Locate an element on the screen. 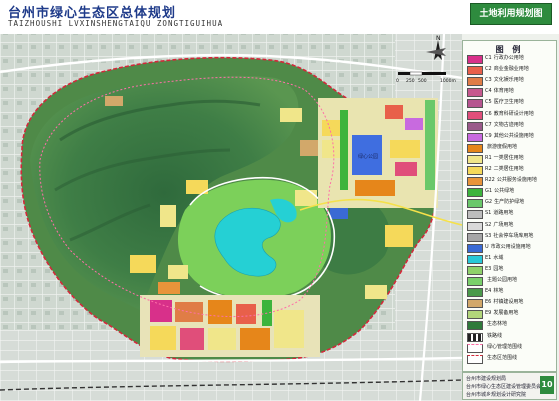  legend-item: 旅游度假用地 is located at coordinates (511, 148).